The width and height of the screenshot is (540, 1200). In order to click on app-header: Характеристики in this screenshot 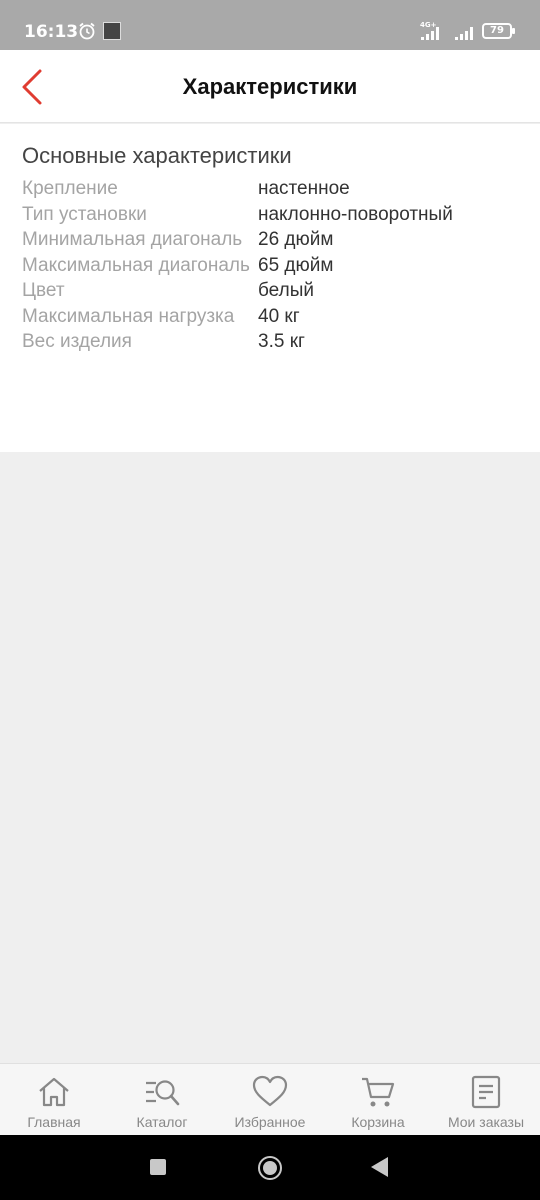, I will do `click(270, 86)`.